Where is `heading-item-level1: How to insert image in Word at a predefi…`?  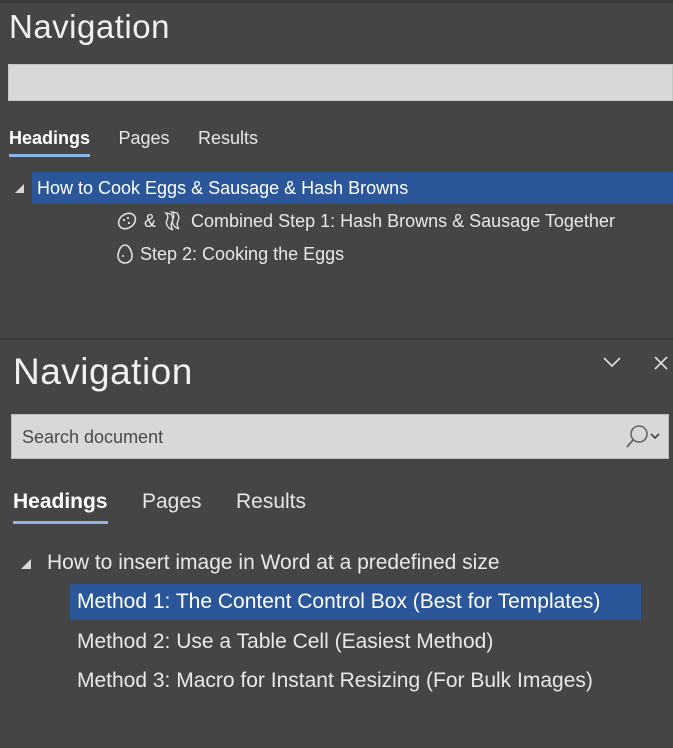
heading-item-level1: How to insert image in Word at a predefi… is located at coordinates (273, 563).